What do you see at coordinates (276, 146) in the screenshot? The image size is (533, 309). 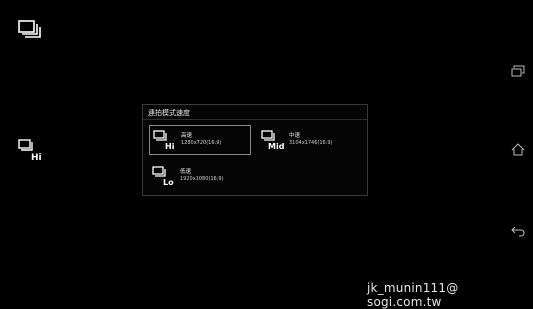 I see `option-badge: Mid` at bounding box center [276, 146].